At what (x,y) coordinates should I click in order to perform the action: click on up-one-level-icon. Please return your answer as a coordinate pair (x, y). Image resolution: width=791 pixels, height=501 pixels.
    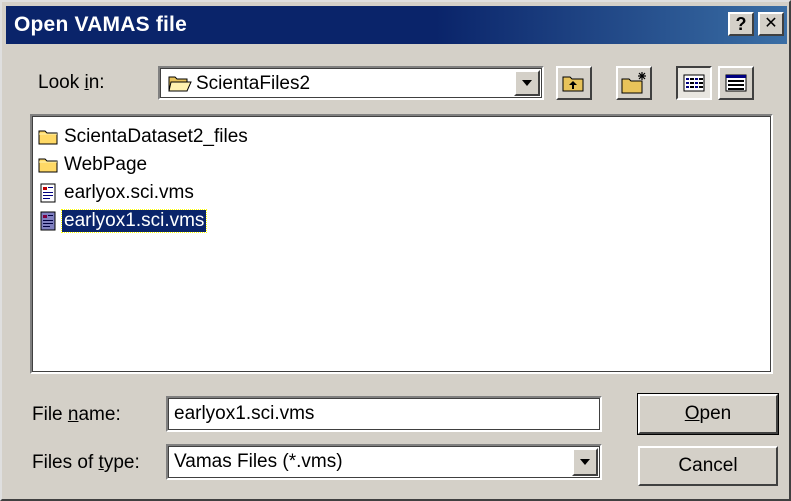
    Looking at the image, I should click on (573, 84).